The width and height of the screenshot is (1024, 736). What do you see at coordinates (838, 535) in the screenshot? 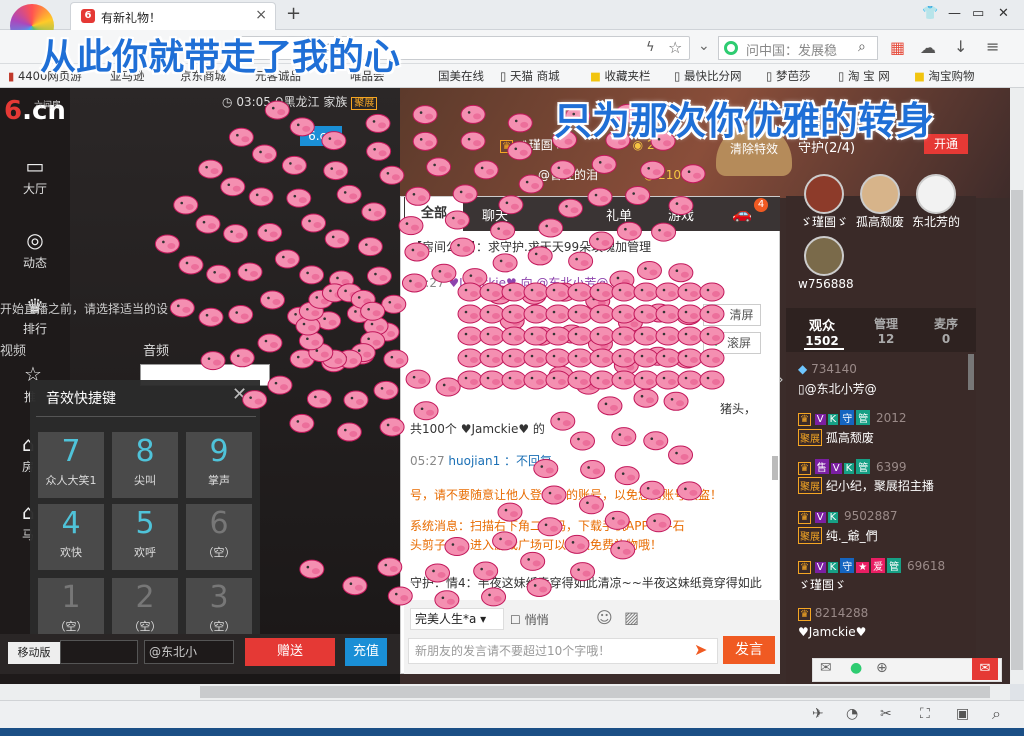
I see `list-item: 聚展 纯._爺_們` at bounding box center [838, 535].